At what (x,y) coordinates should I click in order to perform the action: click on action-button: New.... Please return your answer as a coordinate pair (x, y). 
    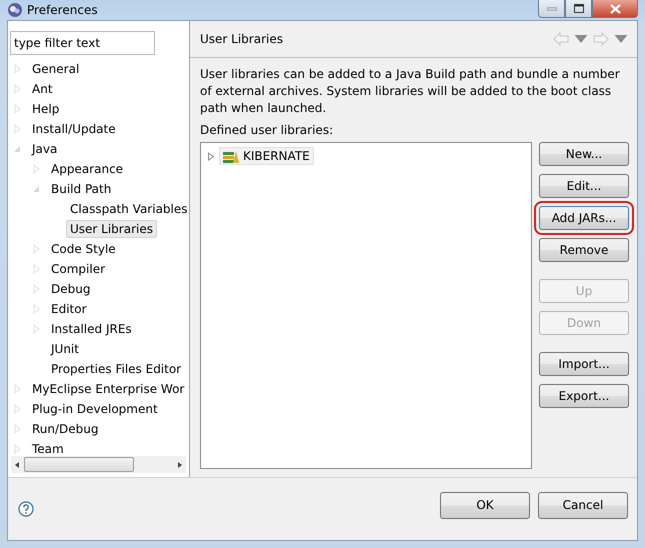
    Looking at the image, I should click on (584, 154).